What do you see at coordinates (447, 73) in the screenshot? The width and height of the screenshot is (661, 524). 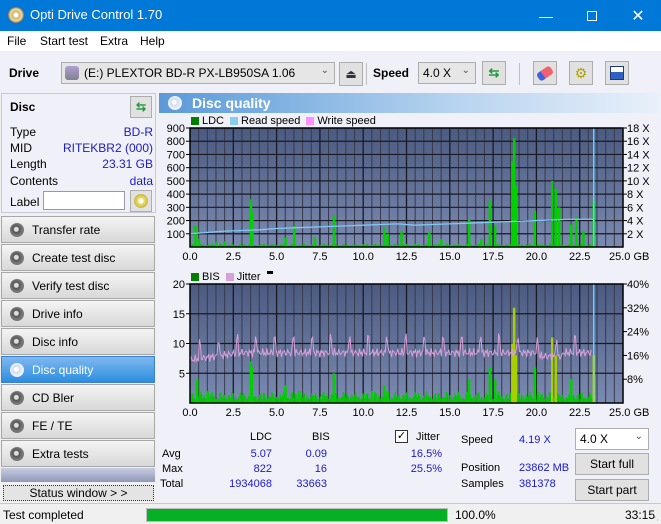 I see `speed-select: 4.0 X ⌄` at bounding box center [447, 73].